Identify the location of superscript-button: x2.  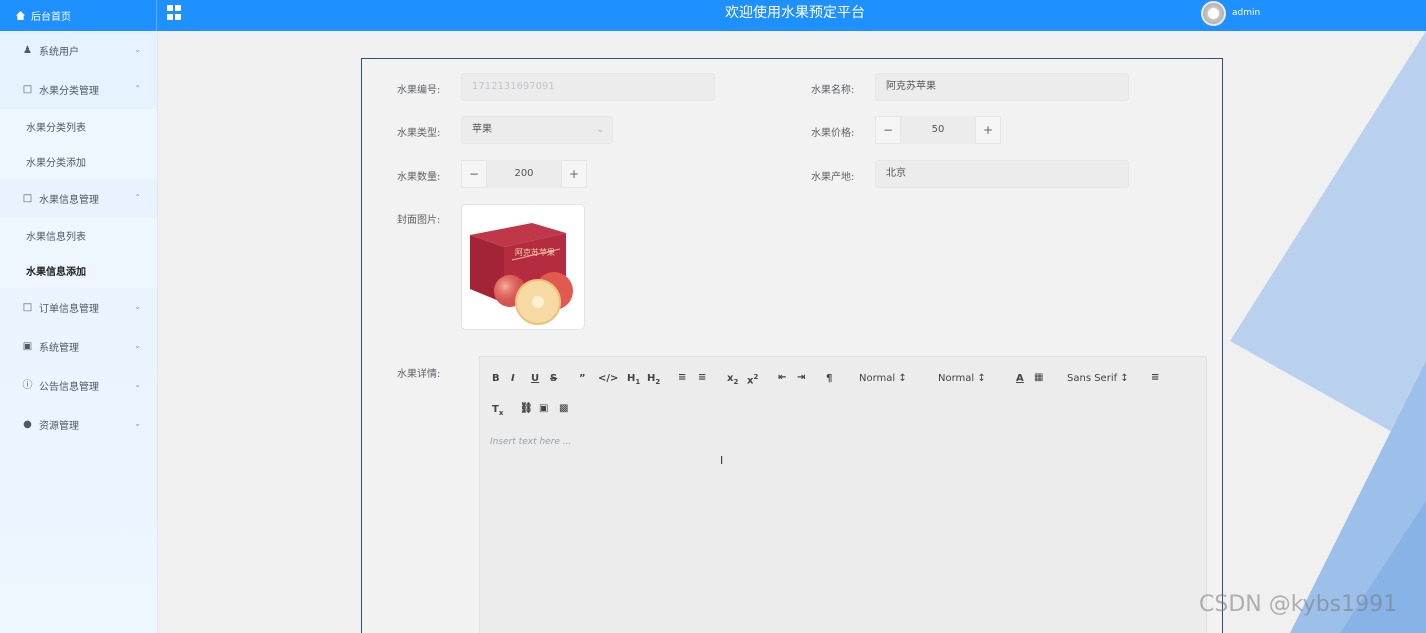
(752, 379).